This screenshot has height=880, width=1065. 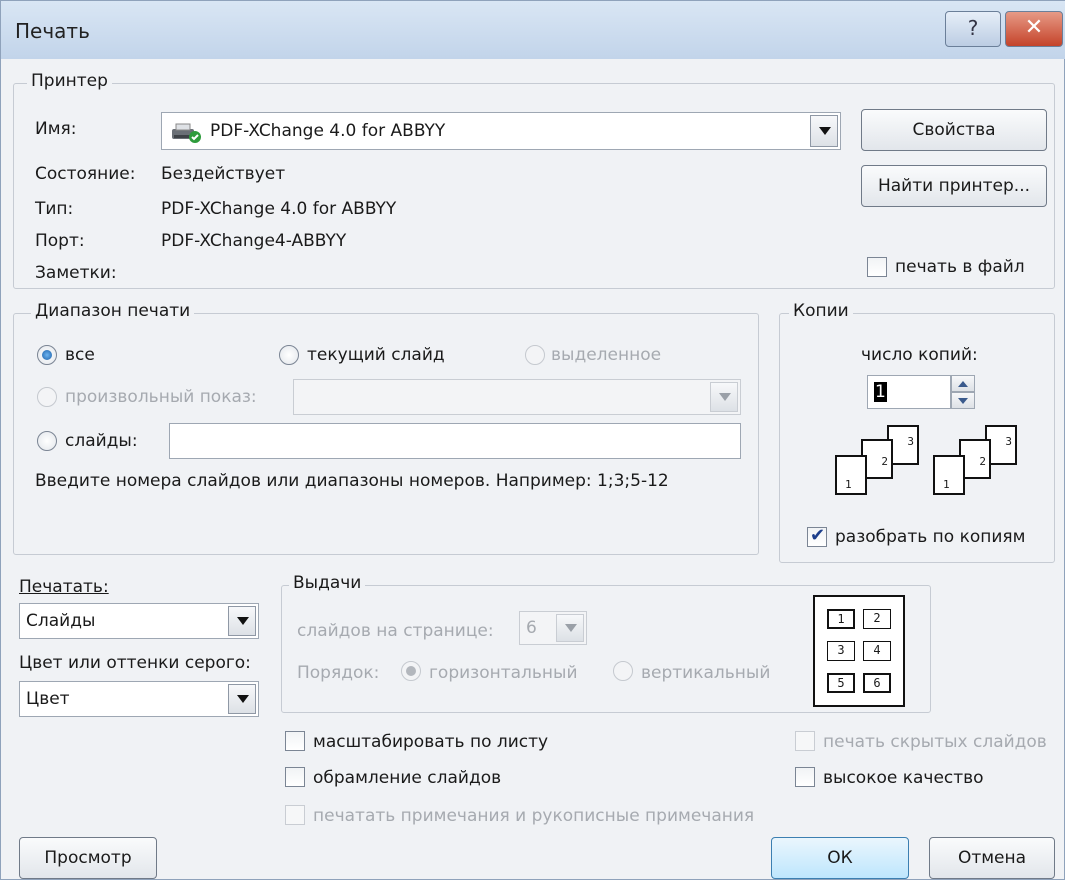 What do you see at coordinates (85, 174) in the screenshot?
I see `status-label: Состояние:` at bounding box center [85, 174].